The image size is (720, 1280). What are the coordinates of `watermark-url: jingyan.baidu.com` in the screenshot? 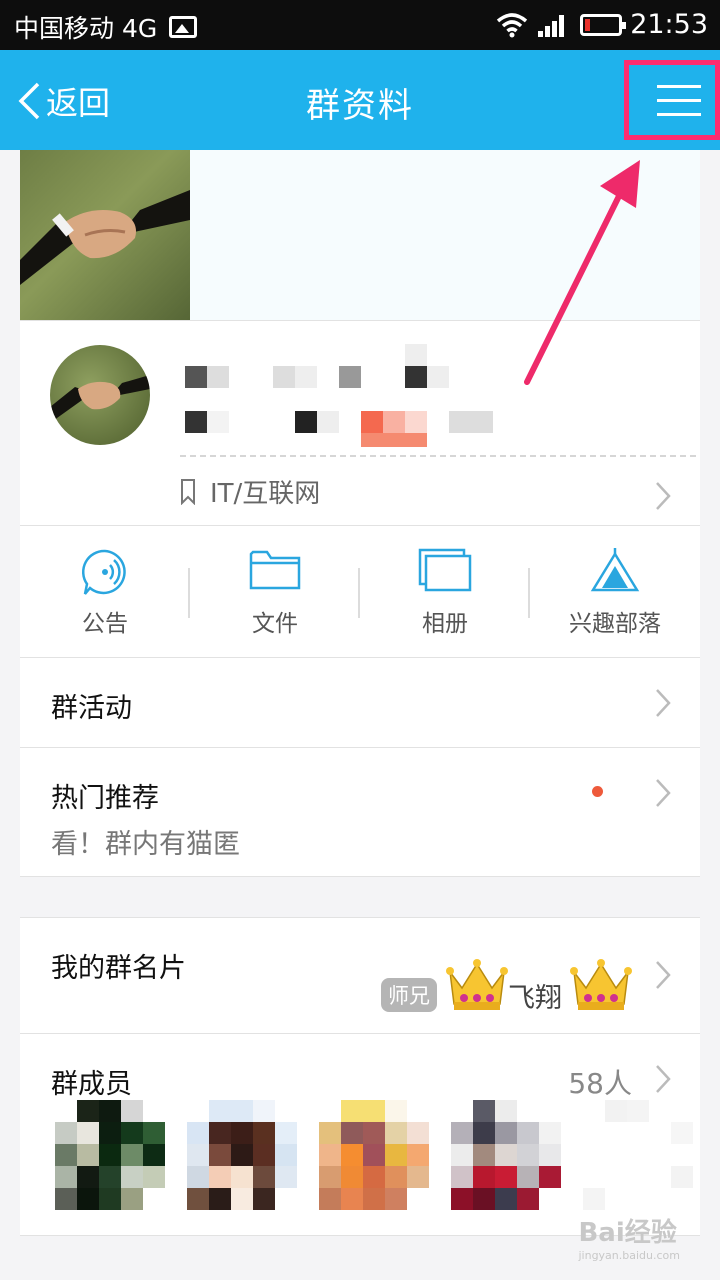 It's located at (629, 1255).